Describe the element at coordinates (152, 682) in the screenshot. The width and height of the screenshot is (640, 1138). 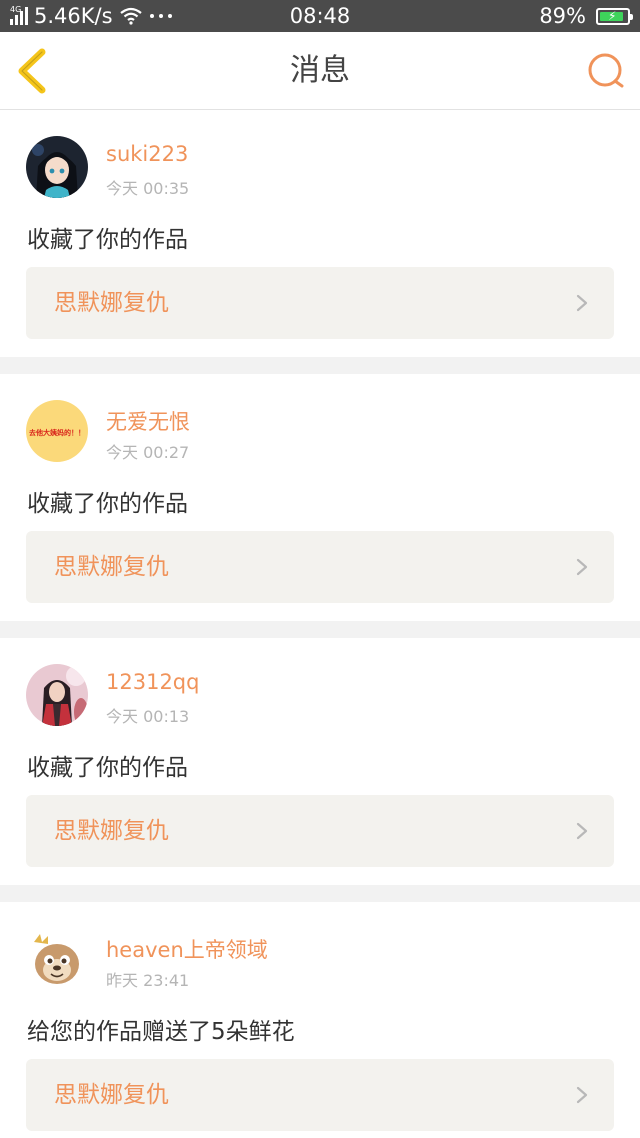
I see `user-name: 12312qq` at that location.